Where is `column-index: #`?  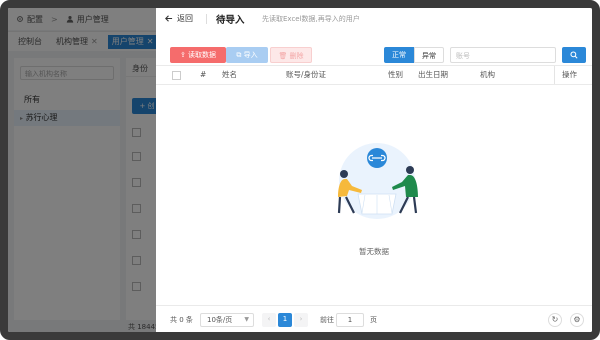 column-index: # is located at coordinates (203, 74).